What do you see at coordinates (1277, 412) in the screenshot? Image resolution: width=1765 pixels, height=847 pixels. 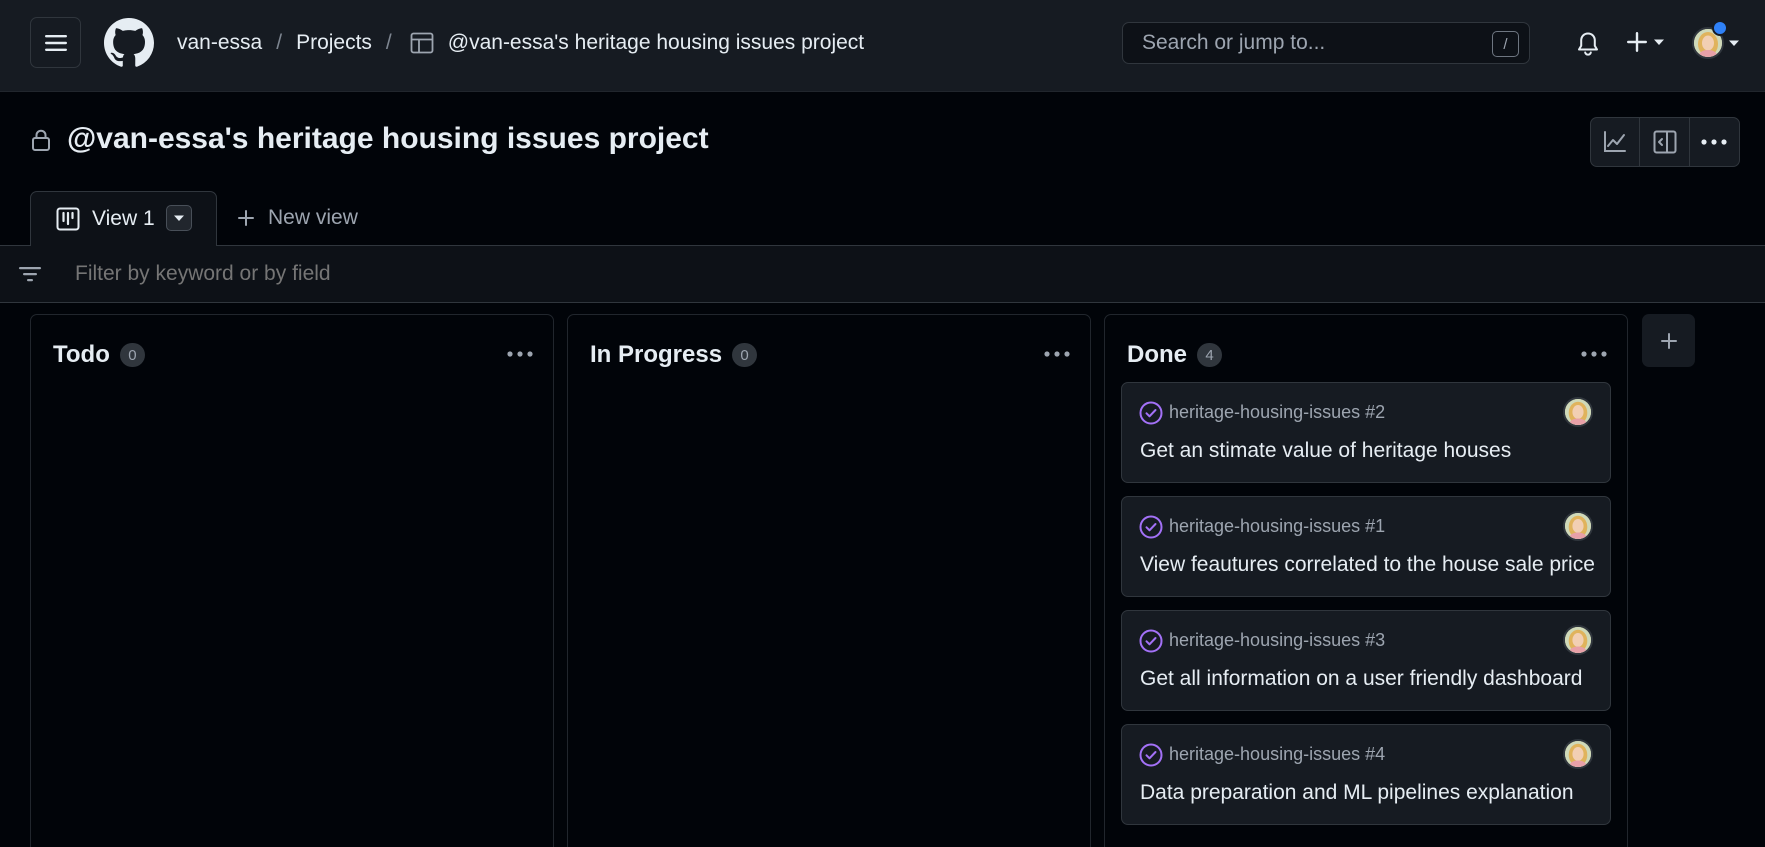 I see `issue-reference: heritage-housing-issues #2` at bounding box center [1277, 412].